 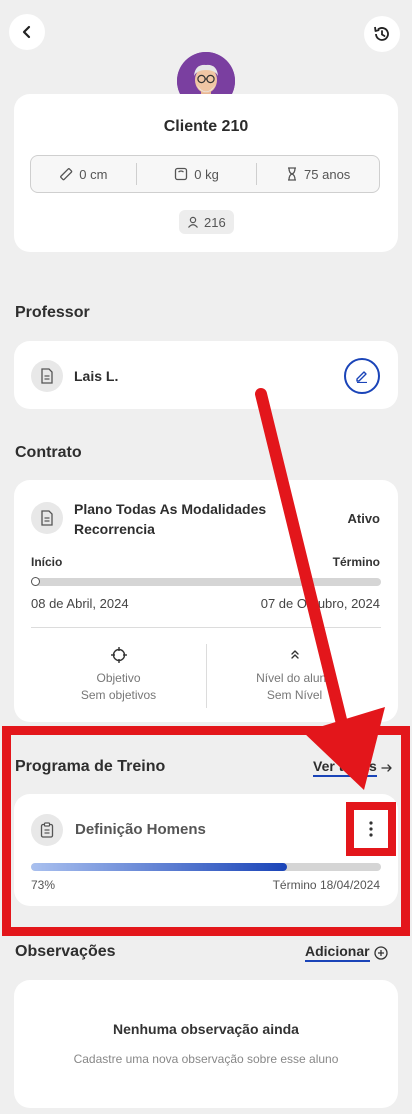 What do you see at coordinates (215, 222) in the screenshot?
I see `client-code: 216` at bounding box center [215, 222].